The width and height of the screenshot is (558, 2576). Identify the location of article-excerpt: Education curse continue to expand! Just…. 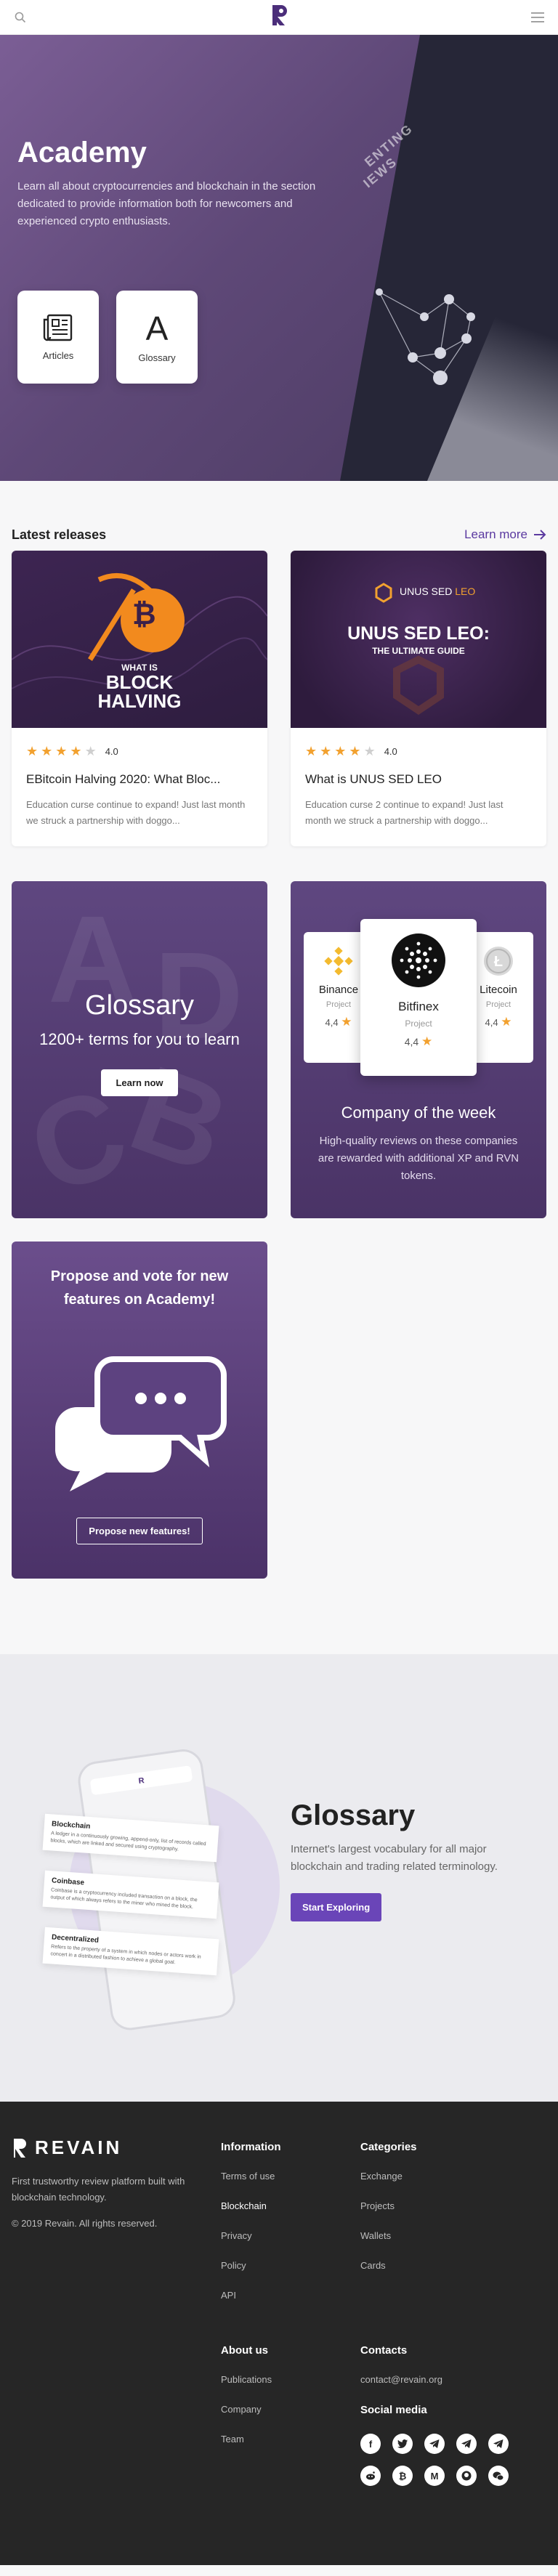
(136, 812).